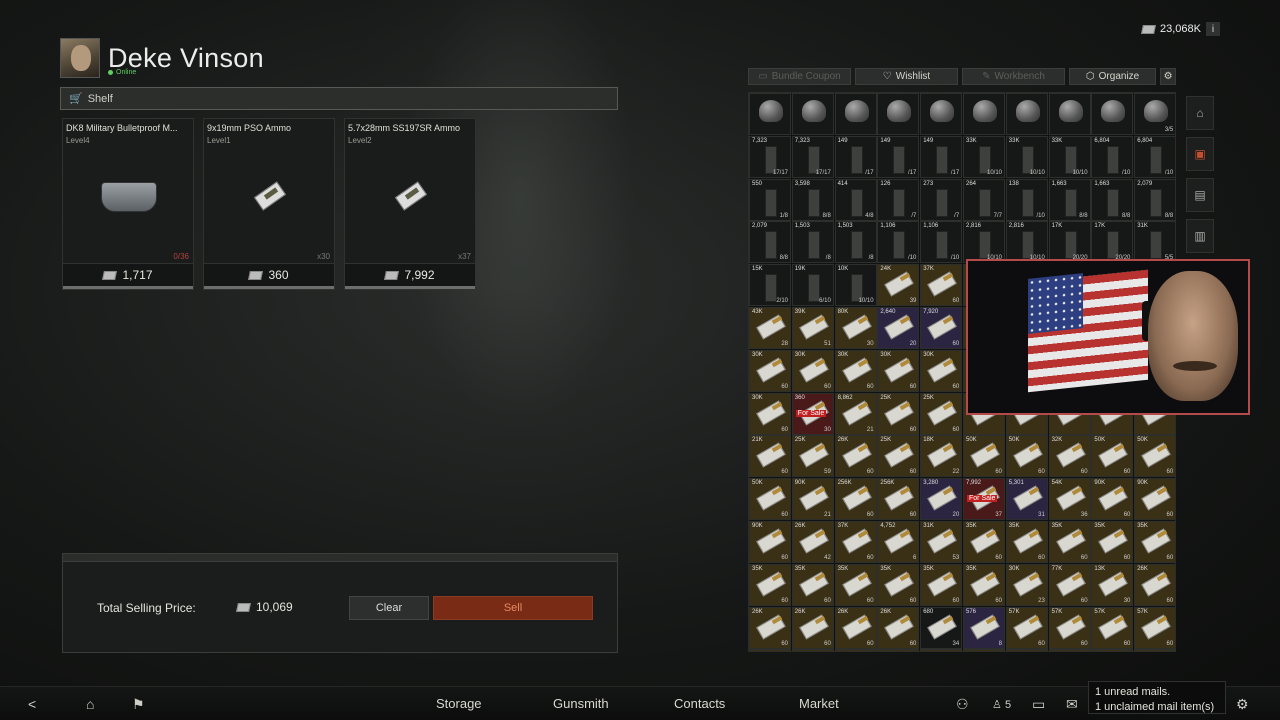 The height and width of the screenshot is (720, 1280). What do you see at coordinates (770, 285) in the screenshot?
I see `stash-item-cell: 15K 2/10` at bounding box center [770, 285].